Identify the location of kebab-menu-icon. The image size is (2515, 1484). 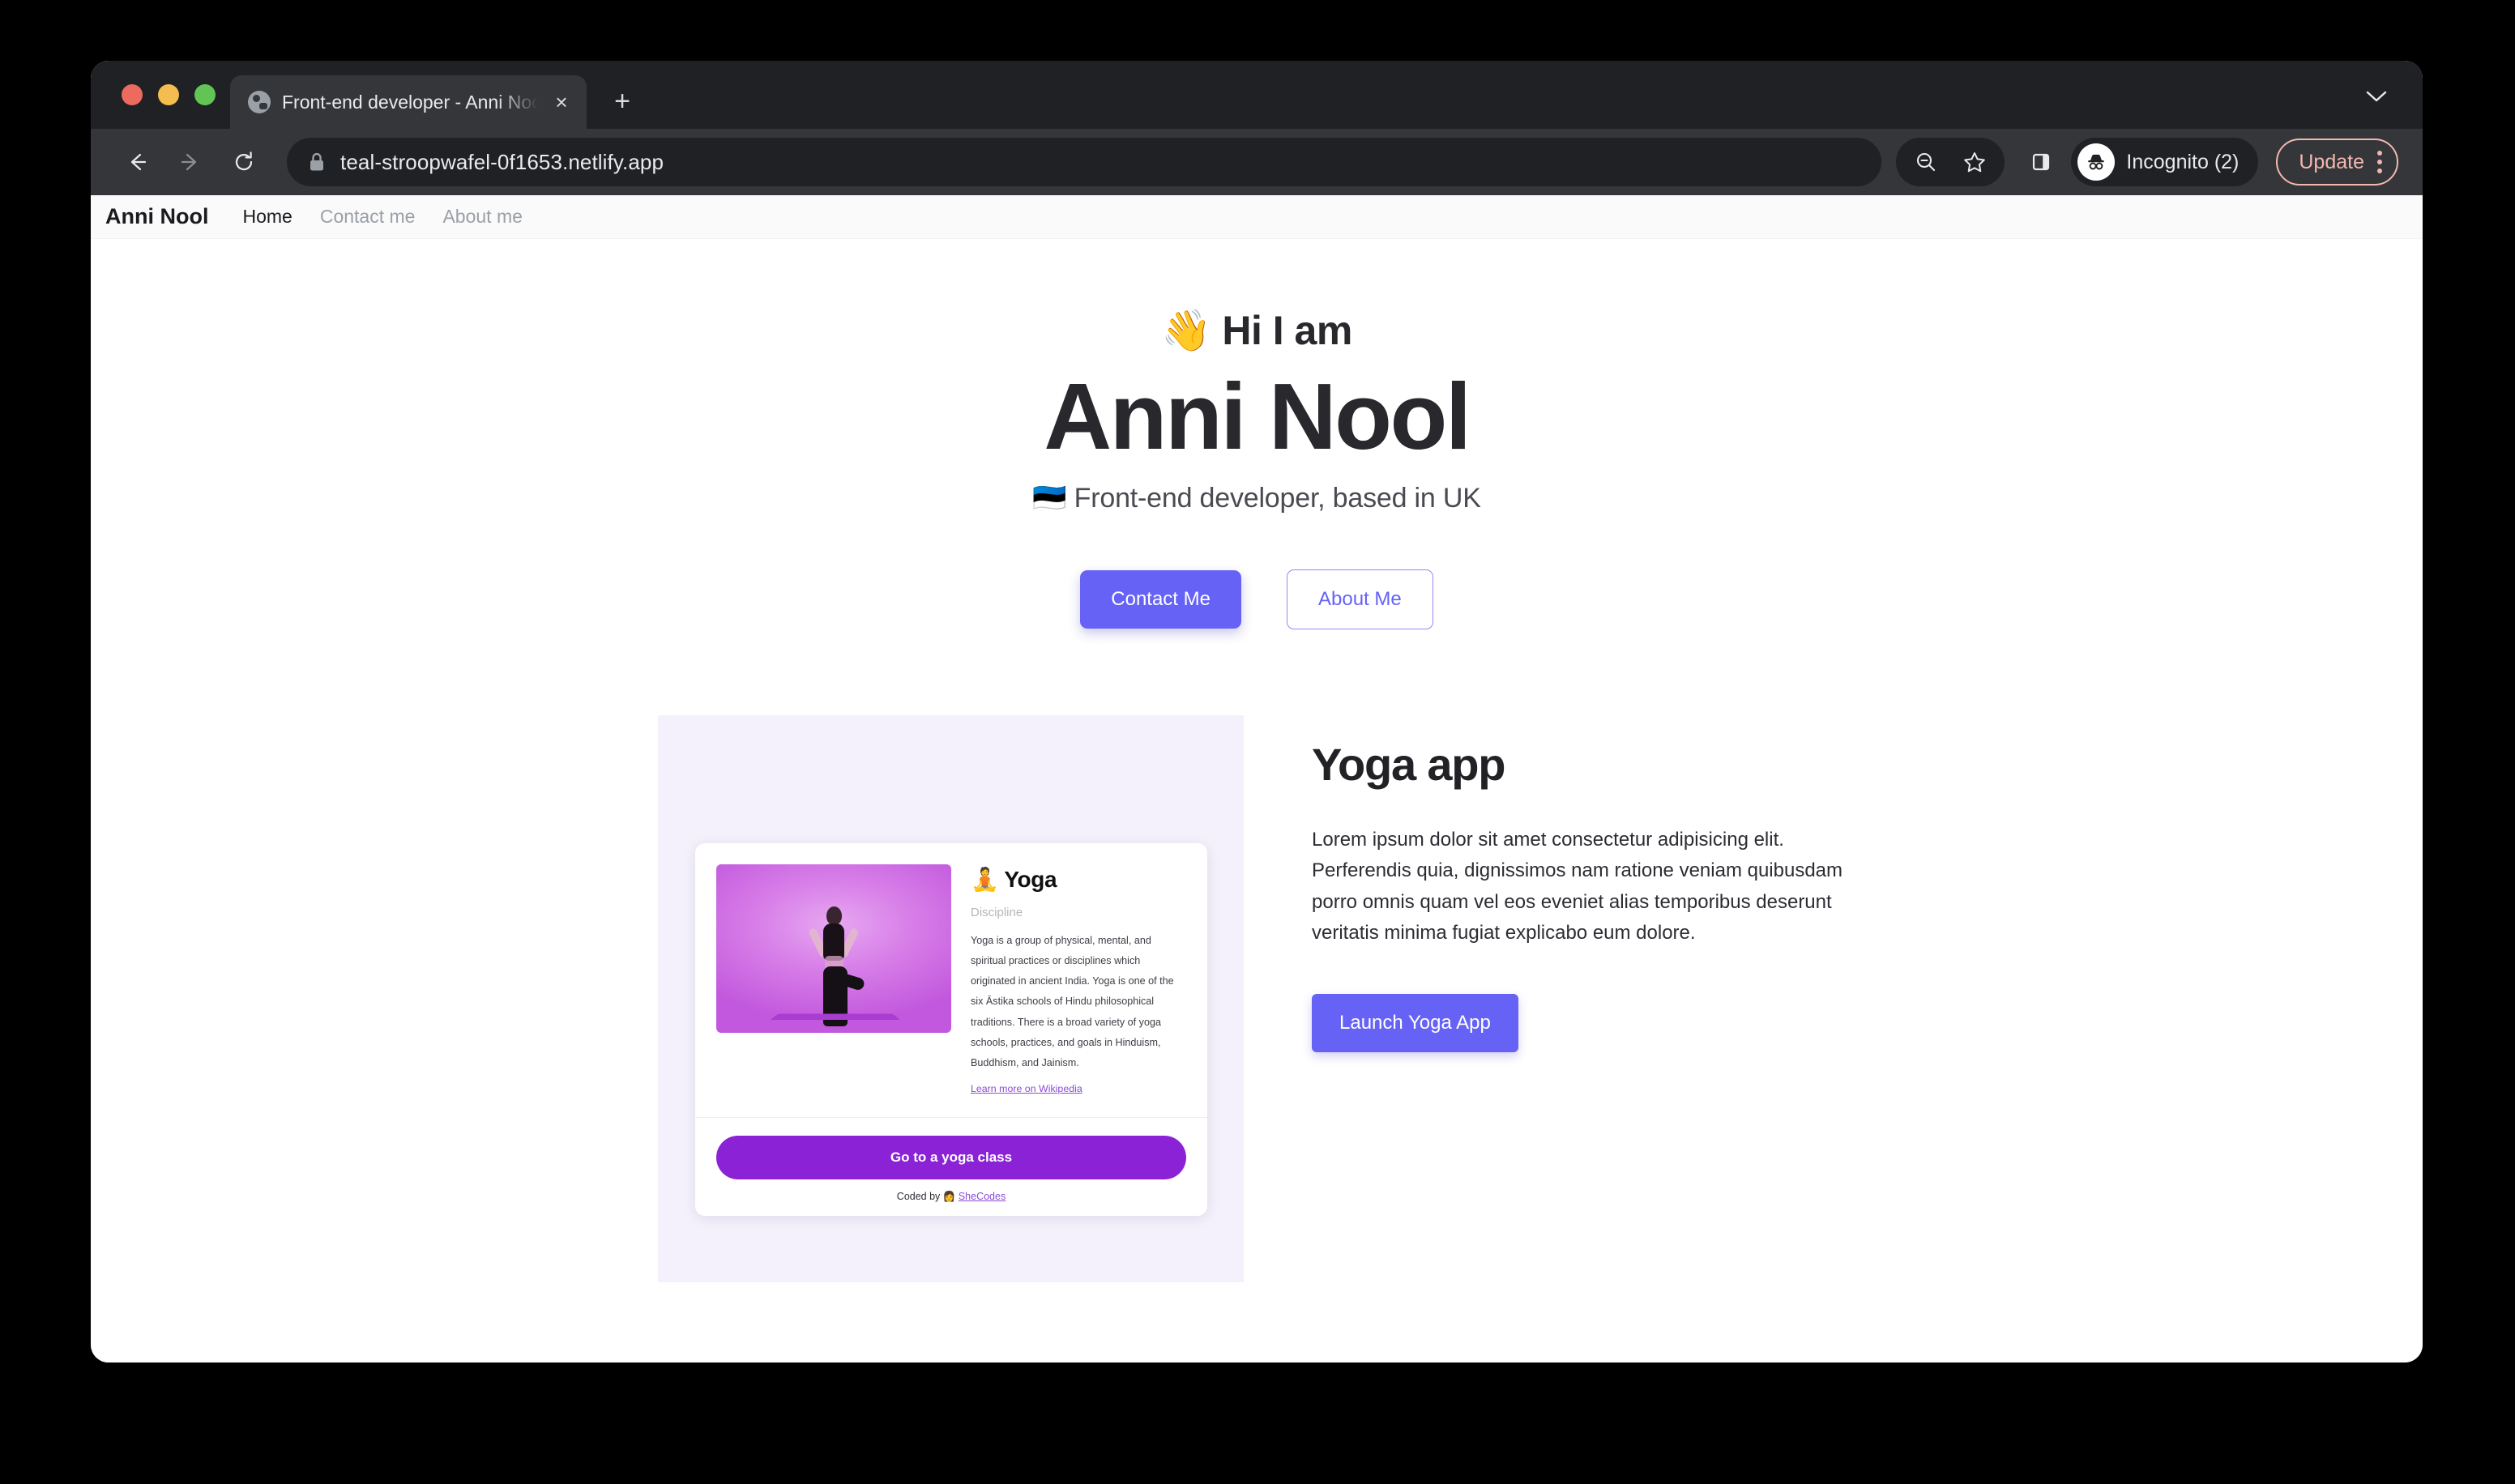
(2380, 162).